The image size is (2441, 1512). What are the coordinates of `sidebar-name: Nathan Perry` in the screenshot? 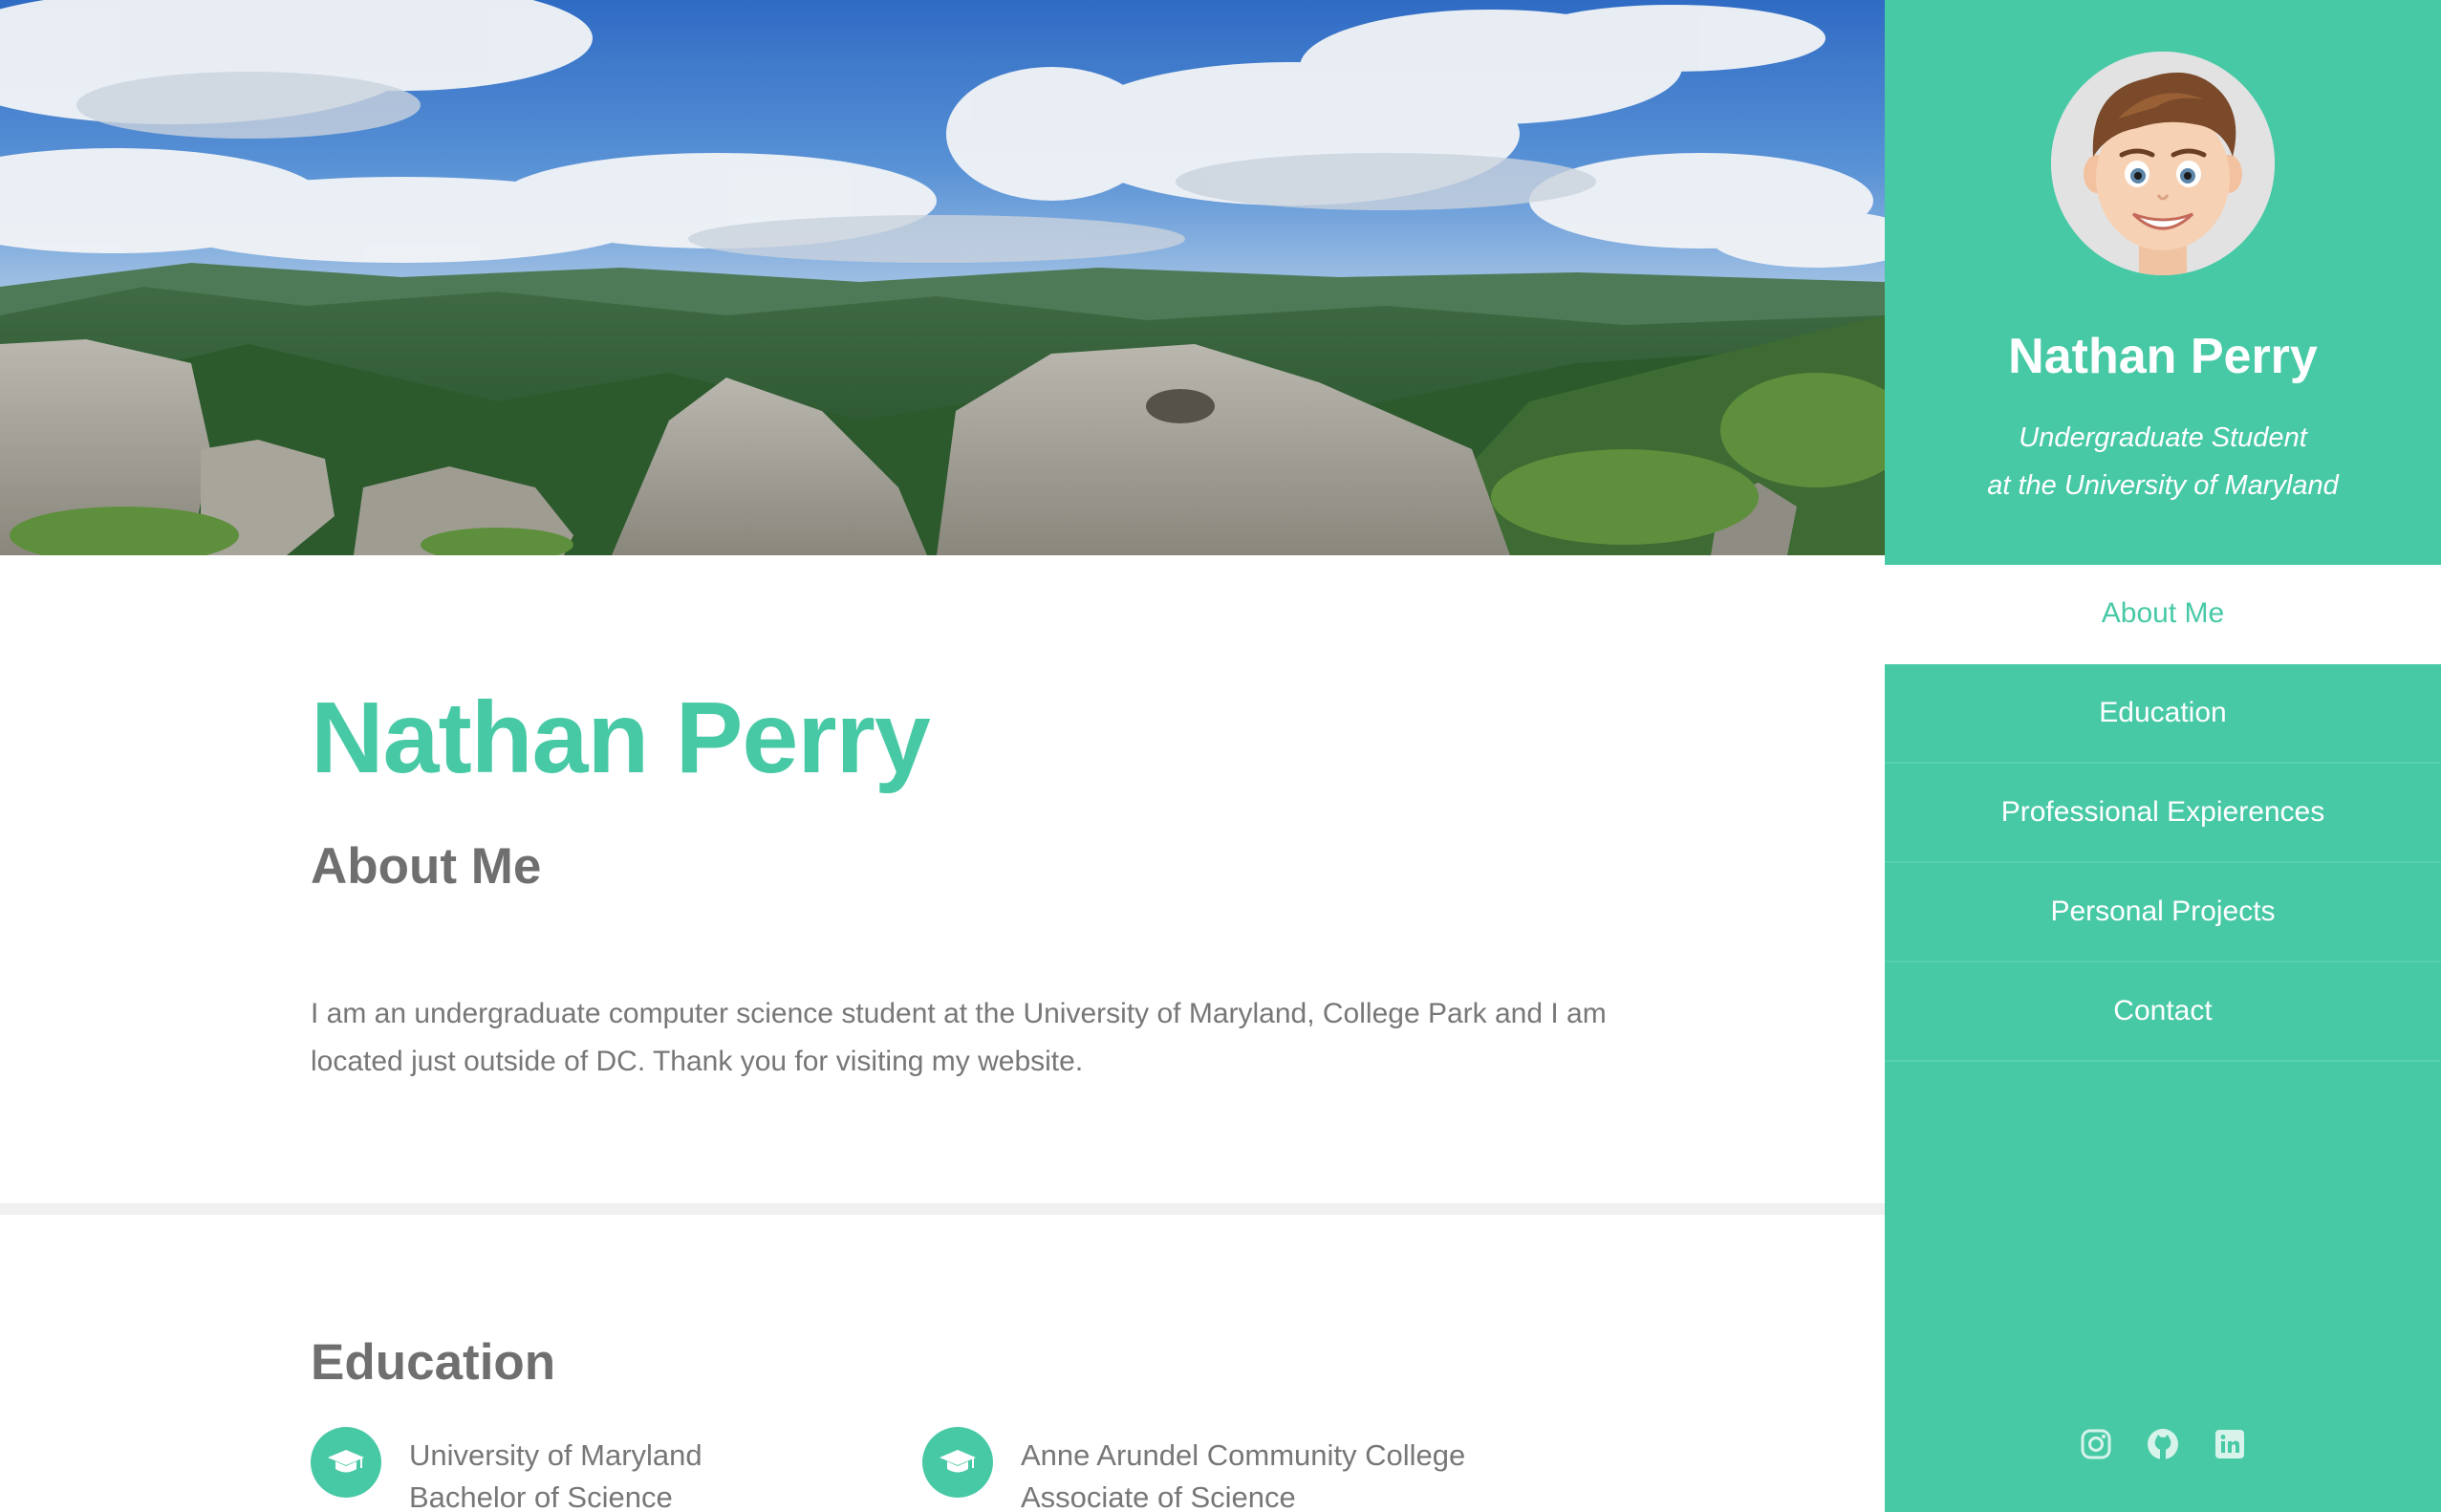 It's located at (2163, 356).